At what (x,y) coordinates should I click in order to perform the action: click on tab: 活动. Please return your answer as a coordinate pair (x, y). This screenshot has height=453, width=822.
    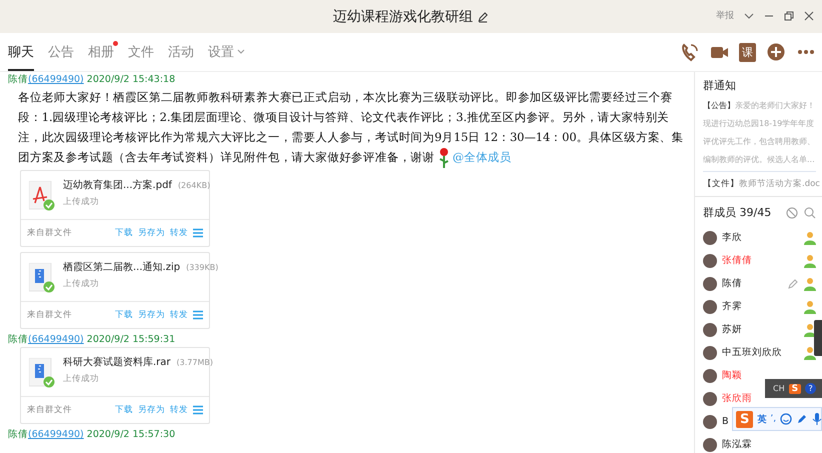
    Looking at the image, I should click on (181, 52).